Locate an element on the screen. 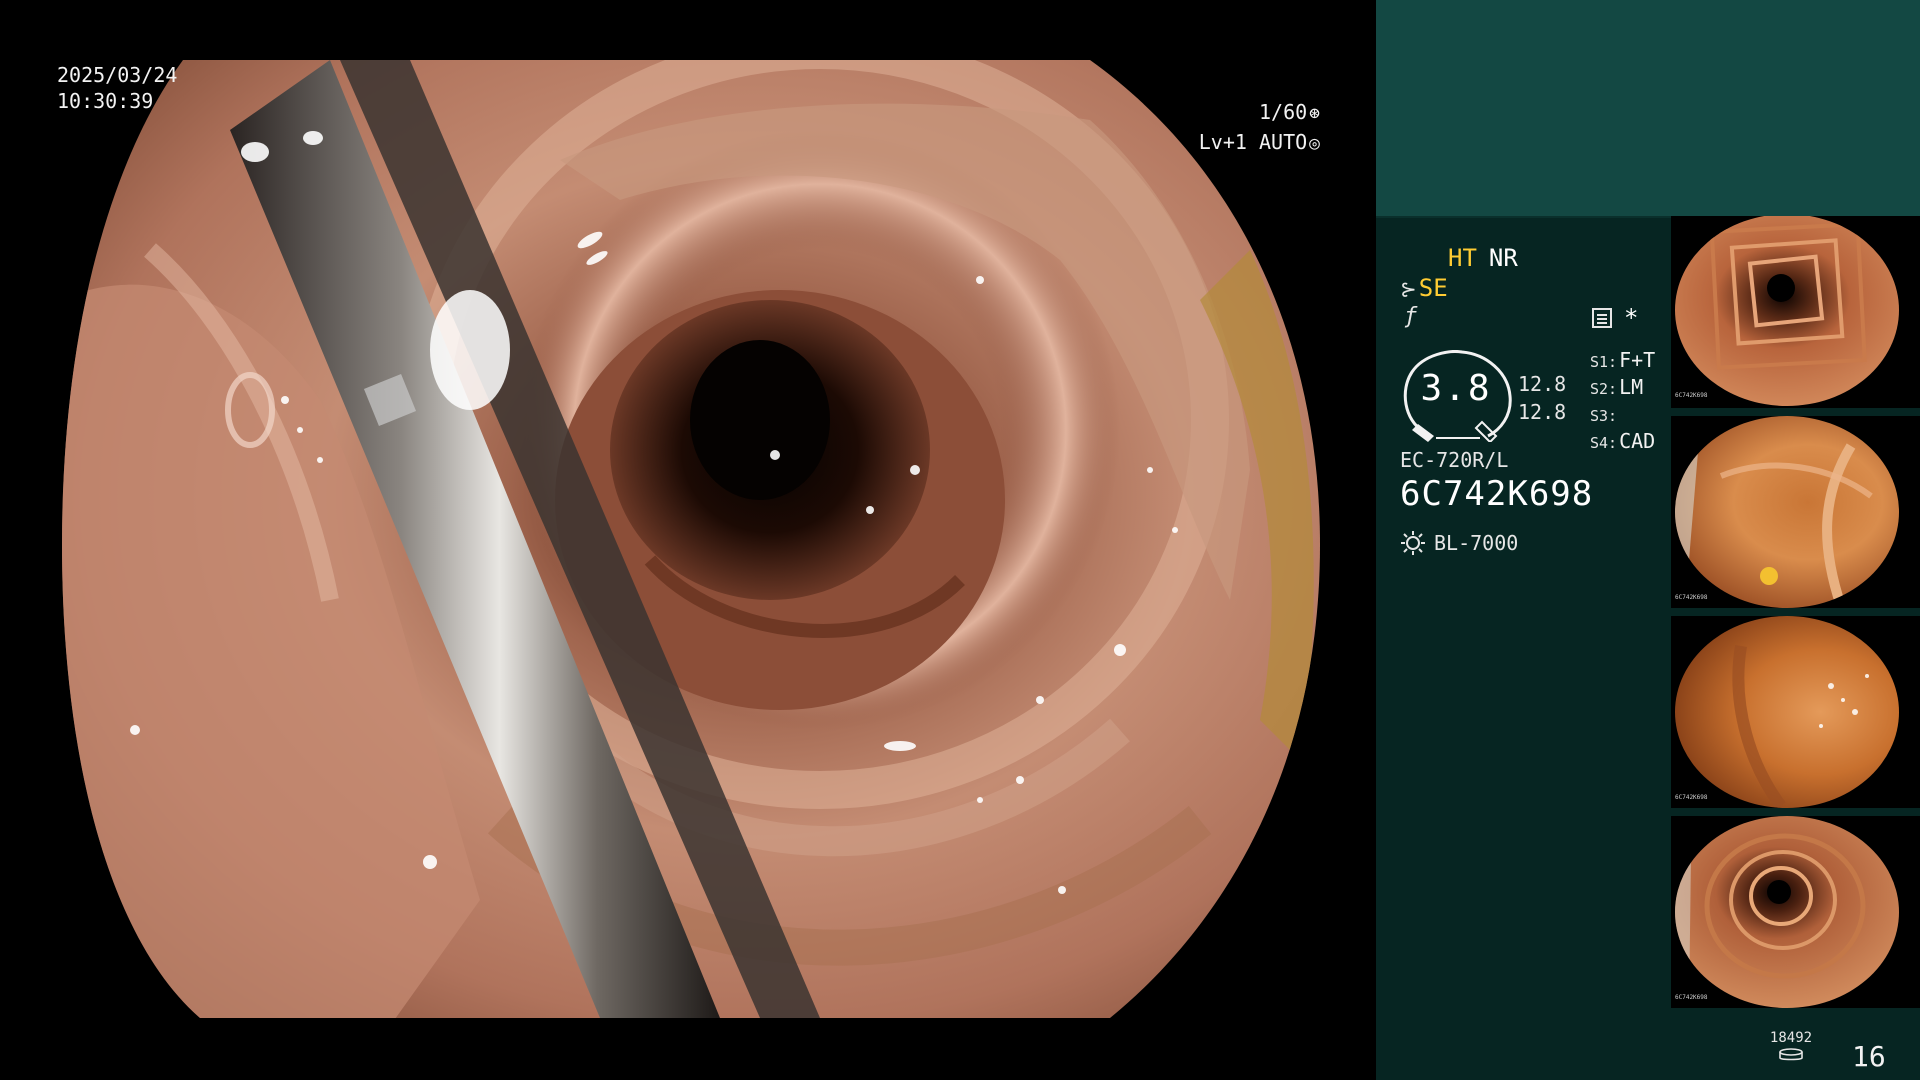  mode-row: Lv+1 AUTO ◎ is located at coordinates (1255, 143).